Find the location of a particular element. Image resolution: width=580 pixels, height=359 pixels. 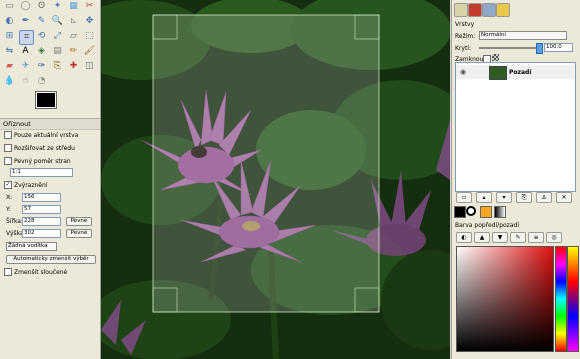

cmyk-selector-button: ▲ is located at coordinates (482, 237).